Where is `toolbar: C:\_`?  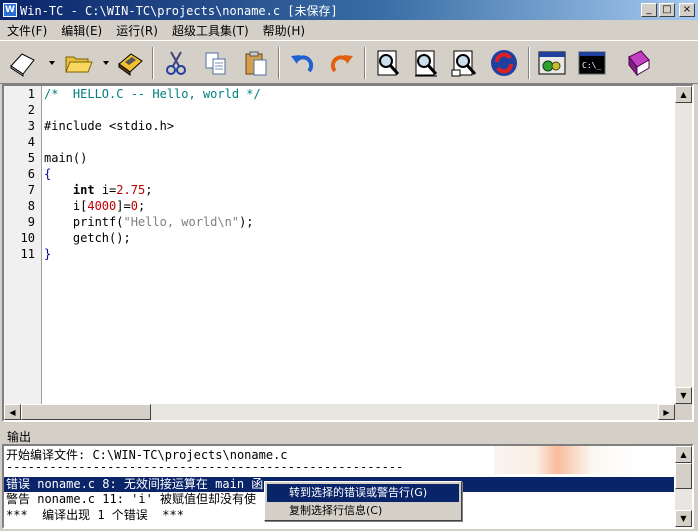 toolbar: C:\_ is located at coordinates (349, 62).